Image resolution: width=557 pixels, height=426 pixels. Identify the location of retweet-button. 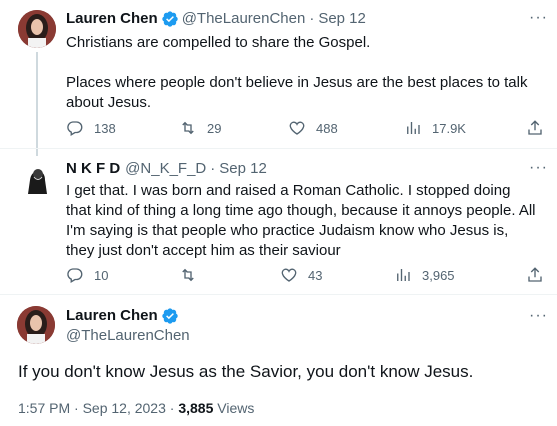
(193, 275).